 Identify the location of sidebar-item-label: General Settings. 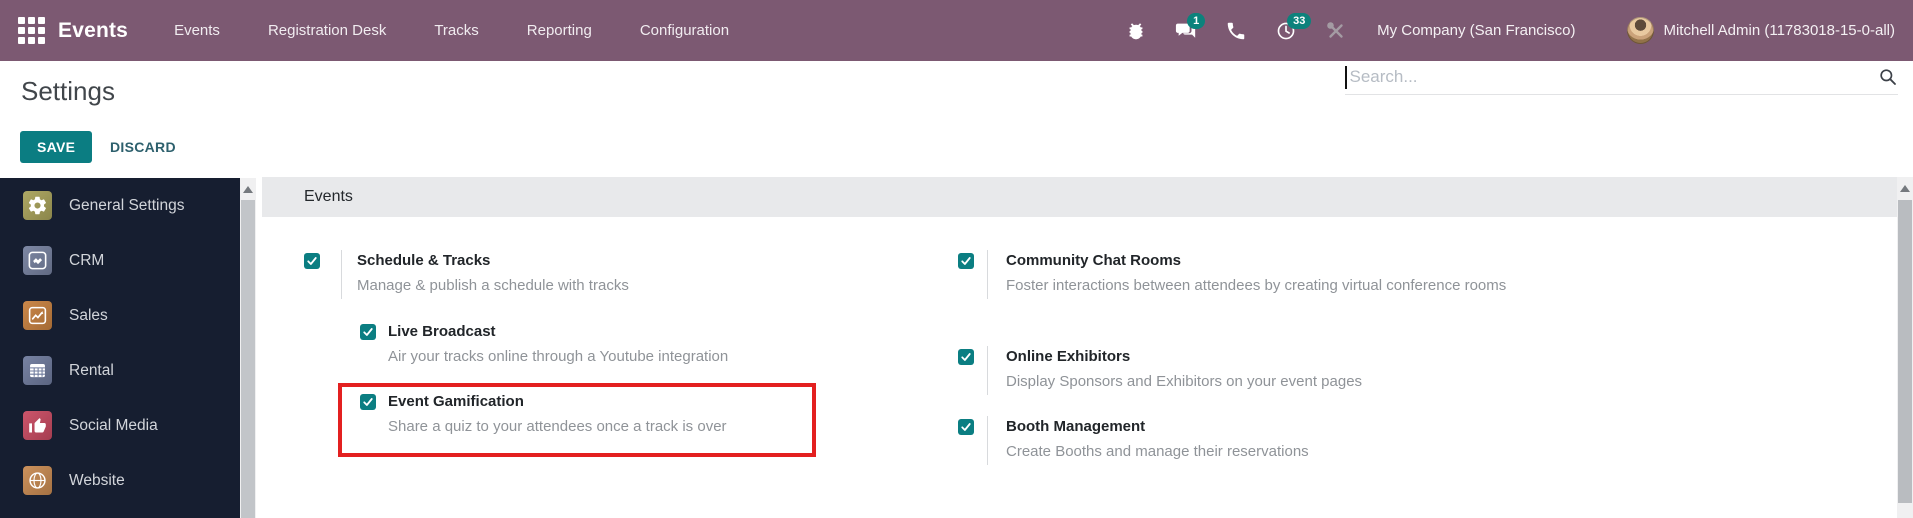
(127, 205).